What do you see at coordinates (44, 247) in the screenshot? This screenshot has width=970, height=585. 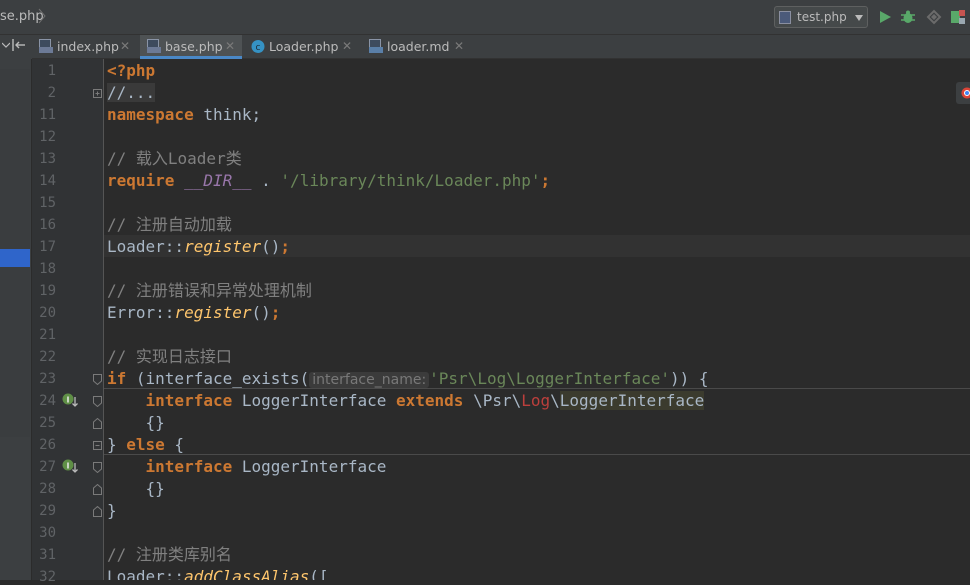 I see `line-number: 17` at bounding box center [44, 247].